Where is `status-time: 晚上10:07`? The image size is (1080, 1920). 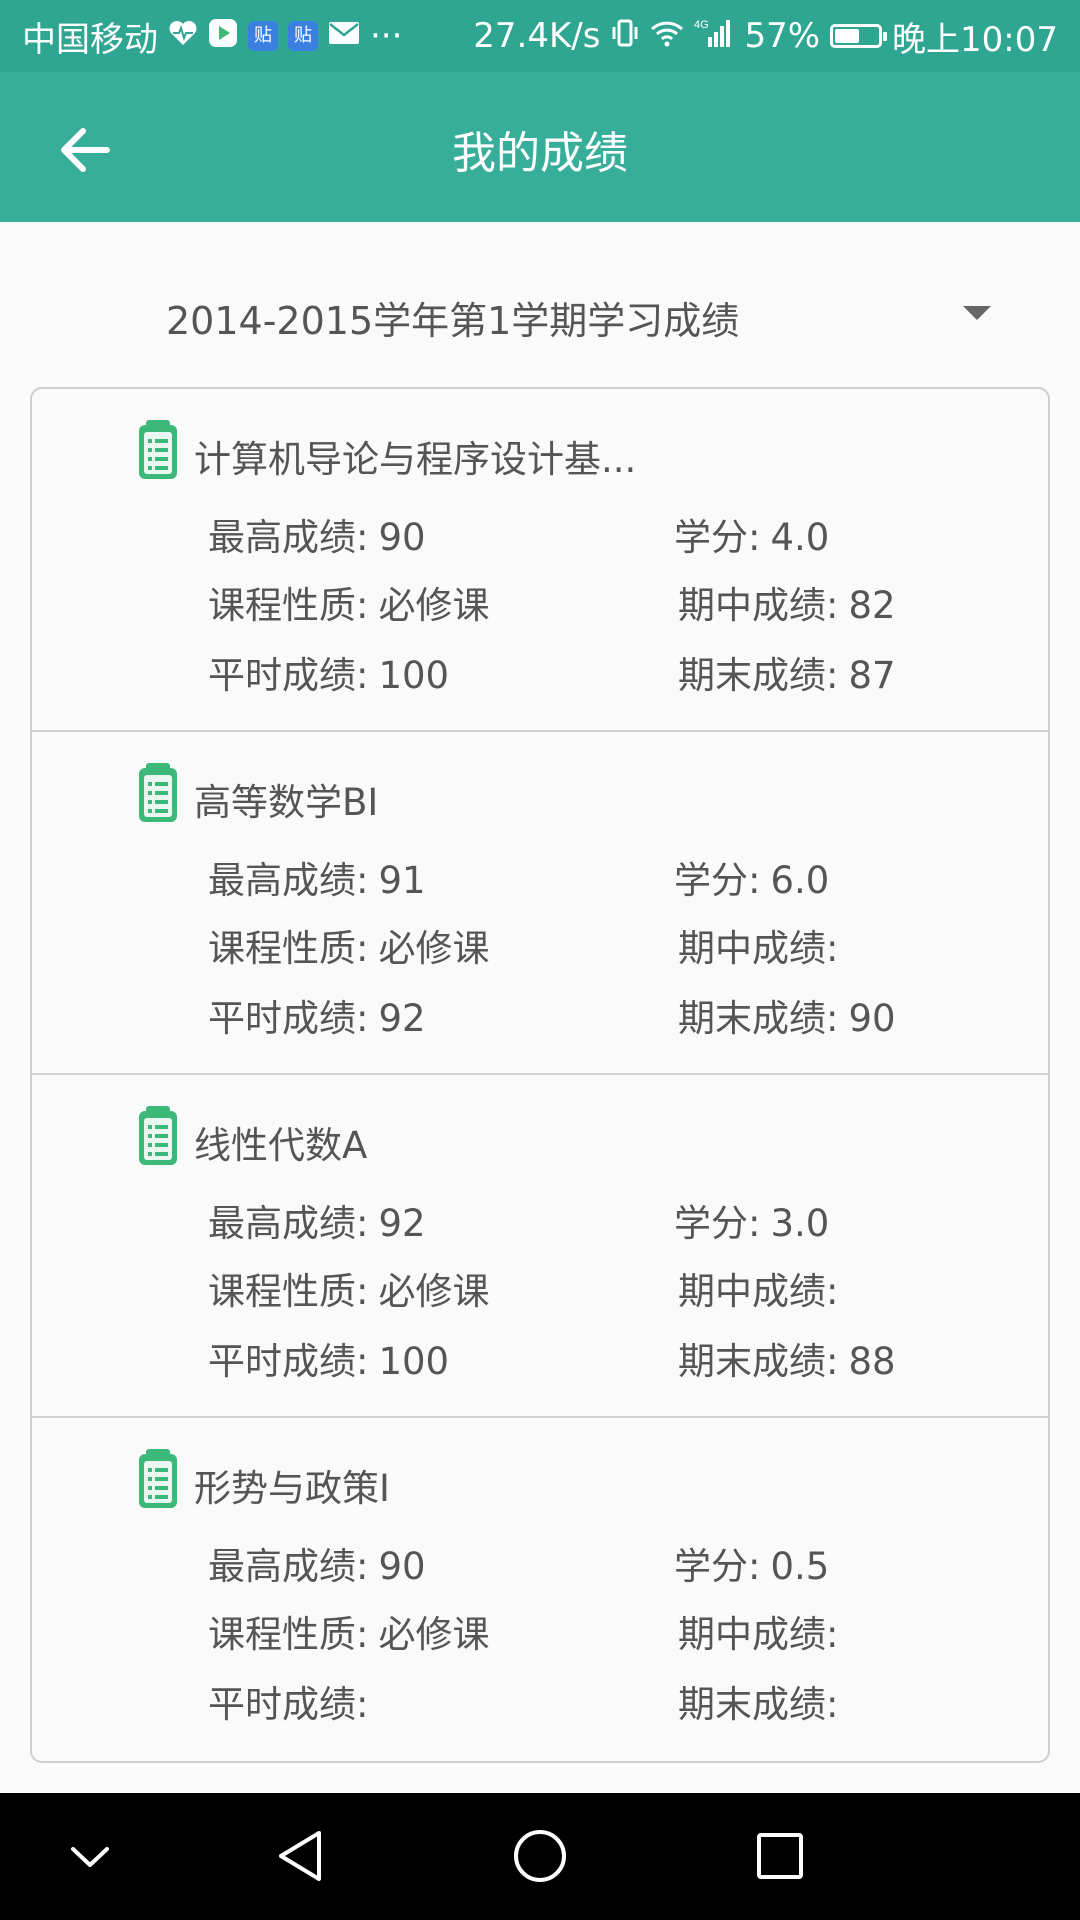
status-time: 晚上10:07 is located at coordinates (975, 39).